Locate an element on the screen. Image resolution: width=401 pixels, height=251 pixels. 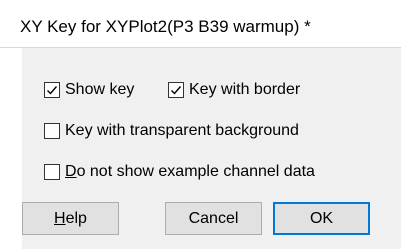
help-button: Help is located at coordinates (70, 218).